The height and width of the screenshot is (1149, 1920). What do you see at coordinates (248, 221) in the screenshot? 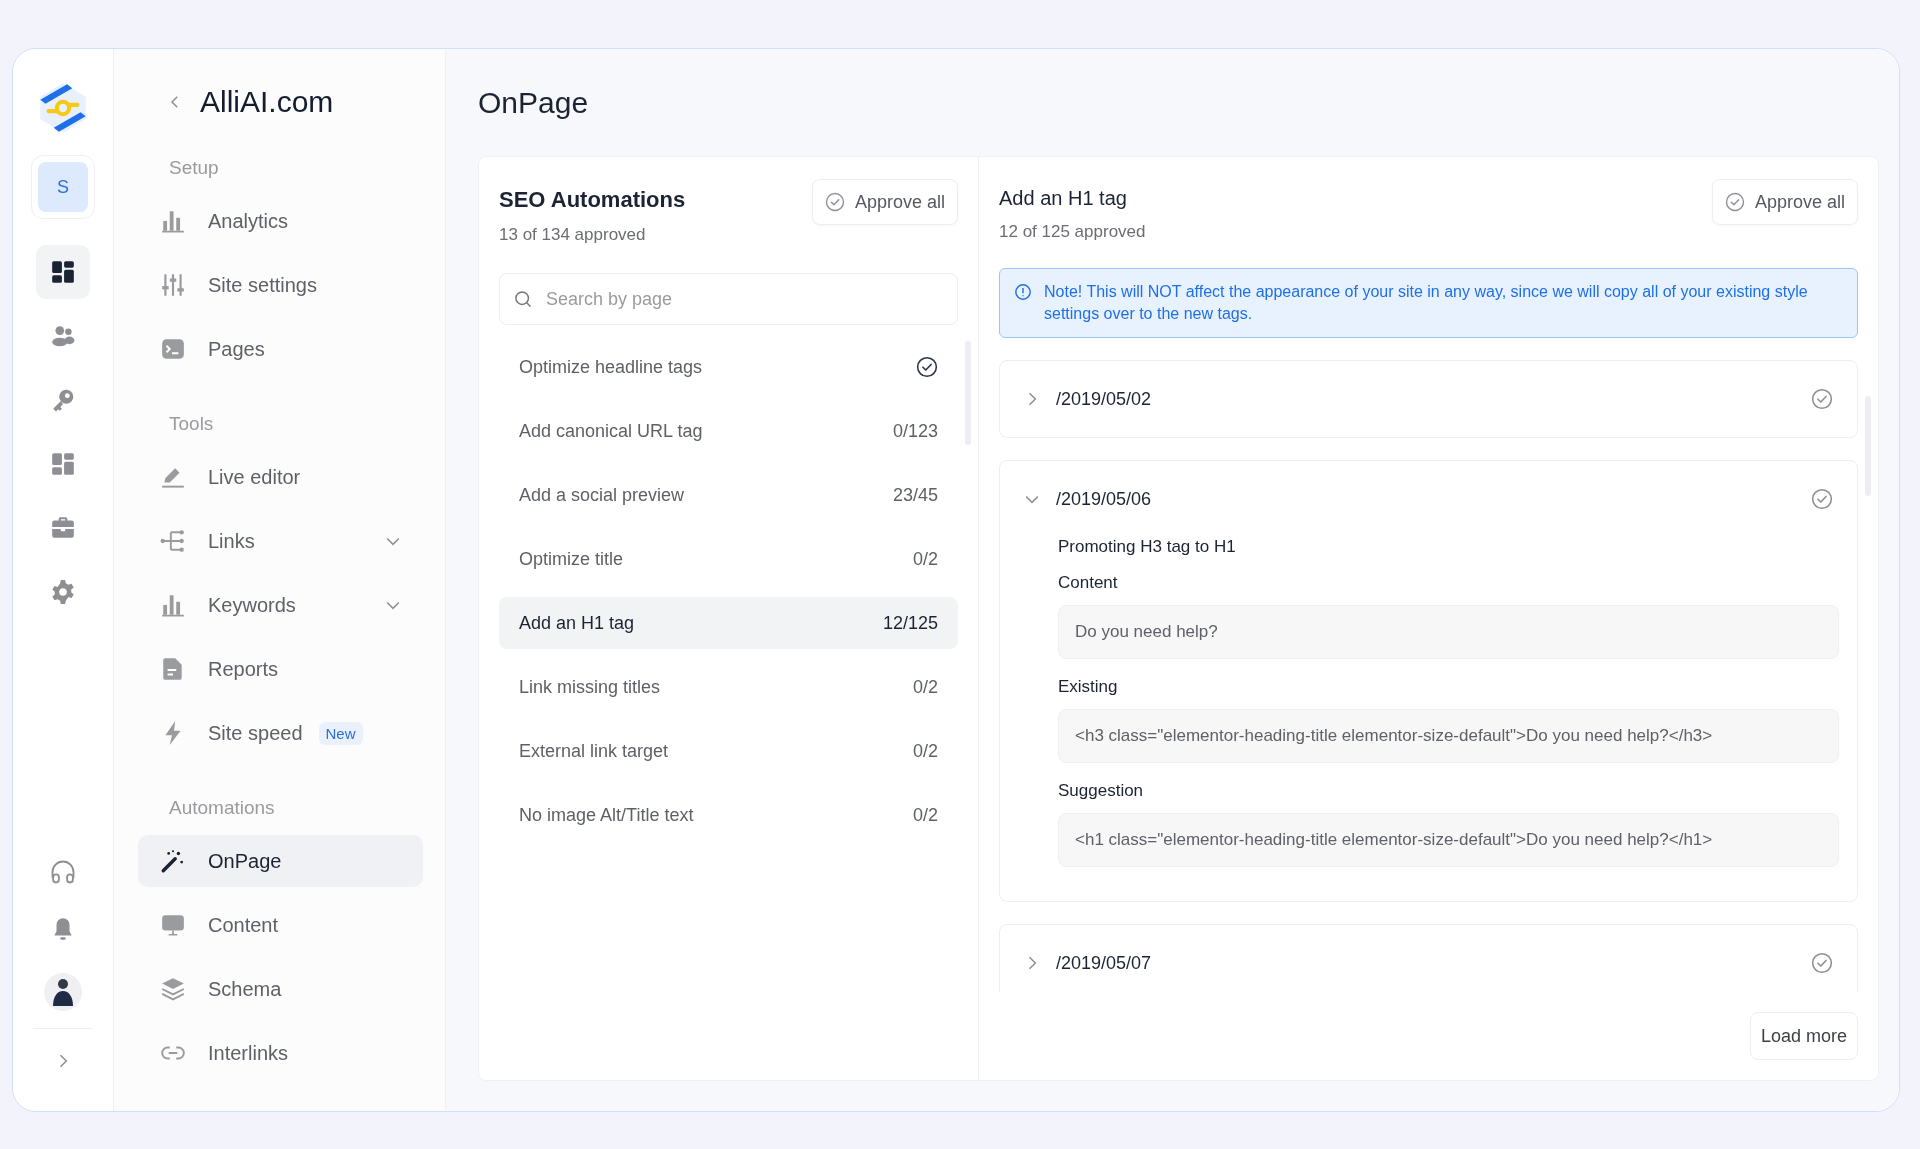
I see `nav-label: Analytics` at bounding box center [248, 221].